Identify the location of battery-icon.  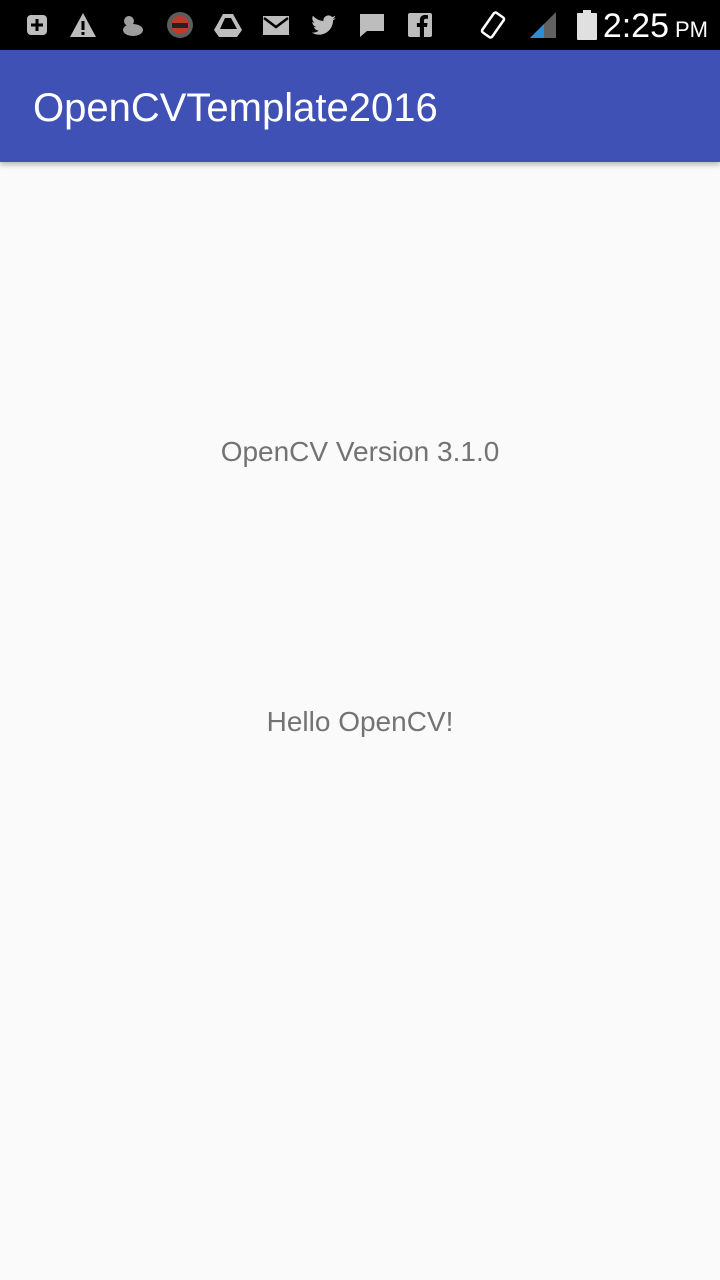
(587, 25).